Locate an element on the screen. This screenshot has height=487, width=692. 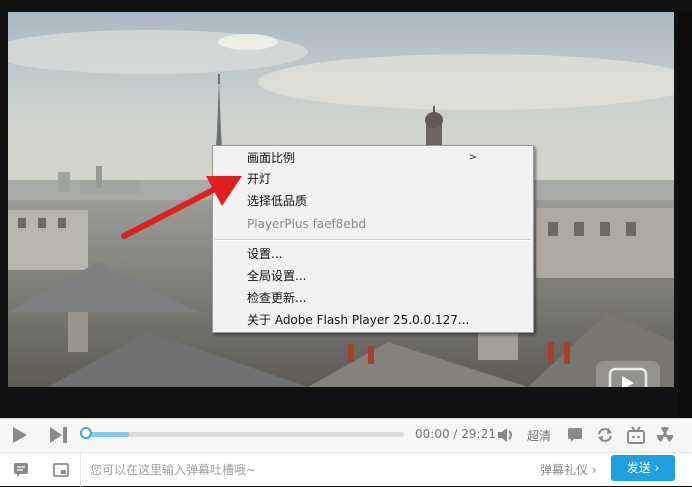
big-play-button is located at coordinates (628, 374).